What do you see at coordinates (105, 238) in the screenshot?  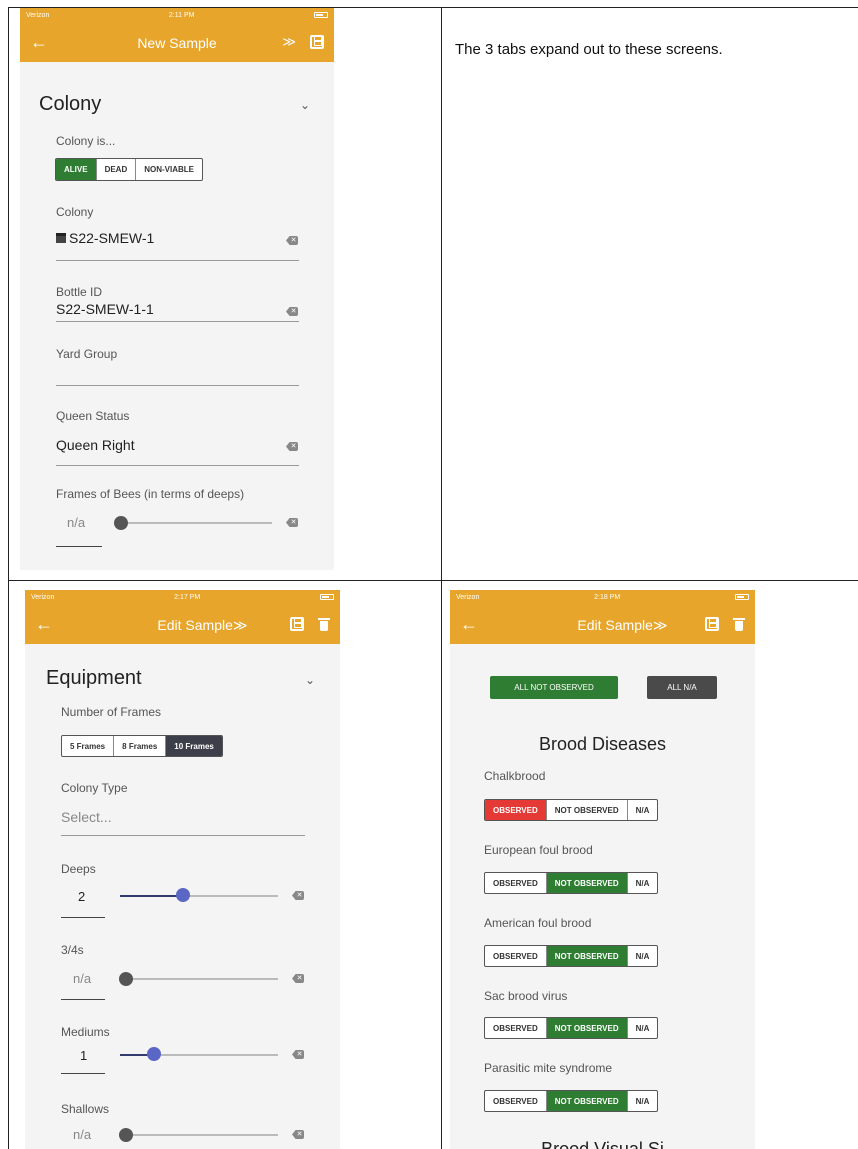 I see `colony-field: S22-SMEW-1` at bounding box center [105, 238].